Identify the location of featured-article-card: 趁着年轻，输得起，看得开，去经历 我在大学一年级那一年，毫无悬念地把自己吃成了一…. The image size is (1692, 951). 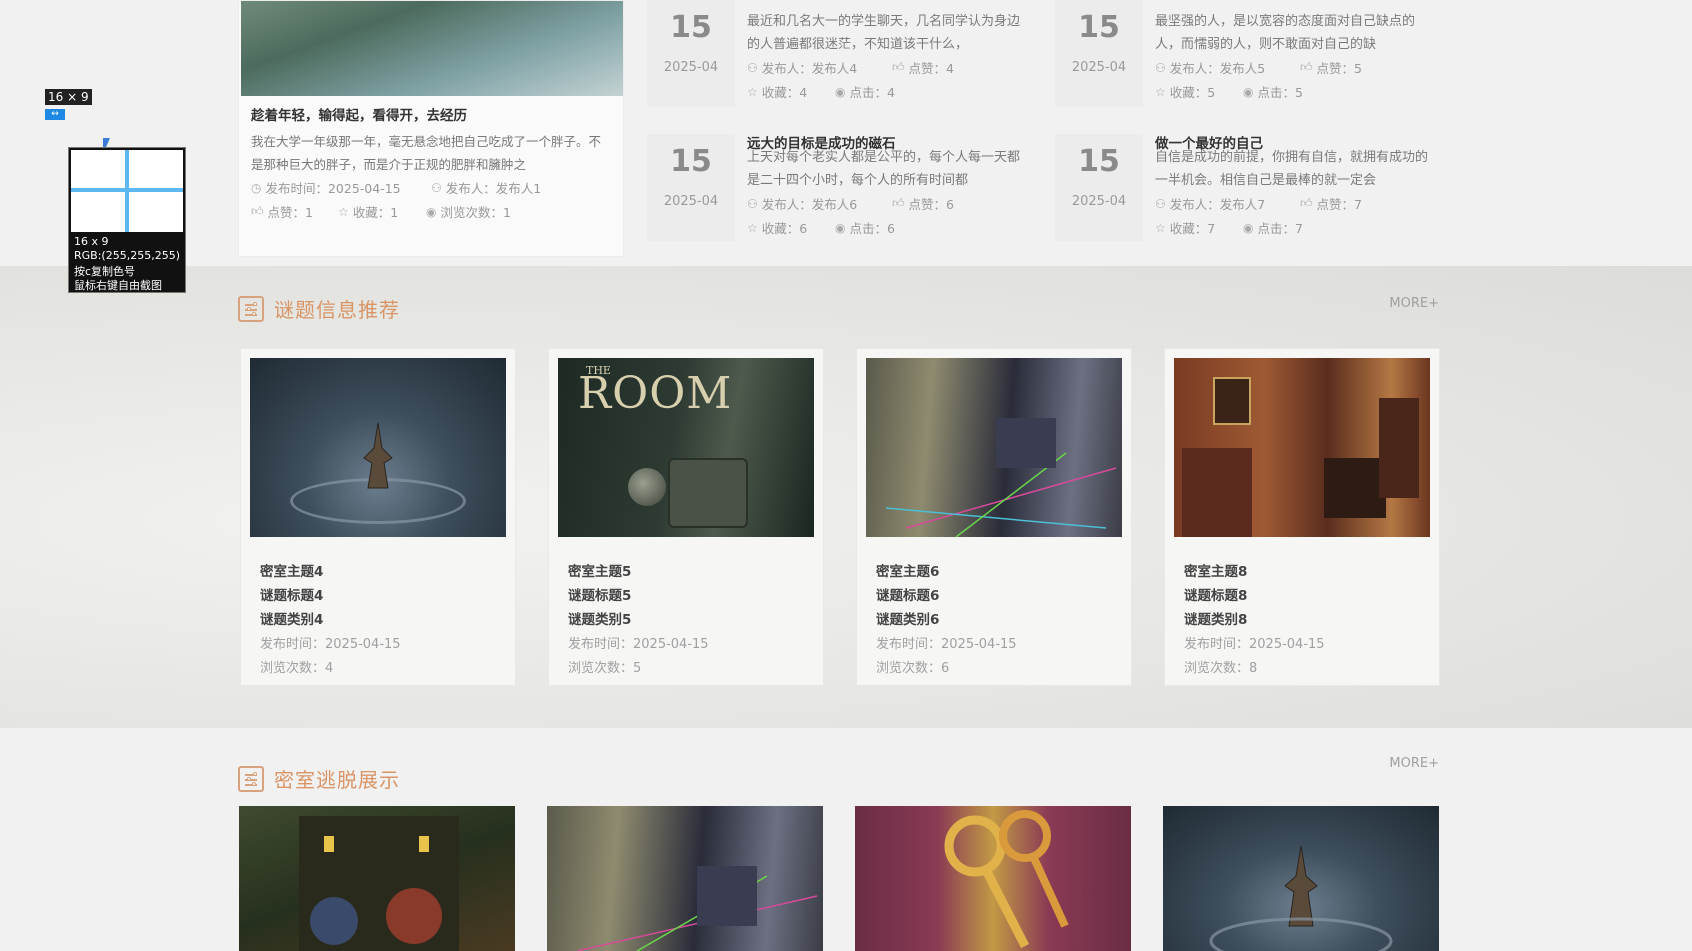
(431, 128).